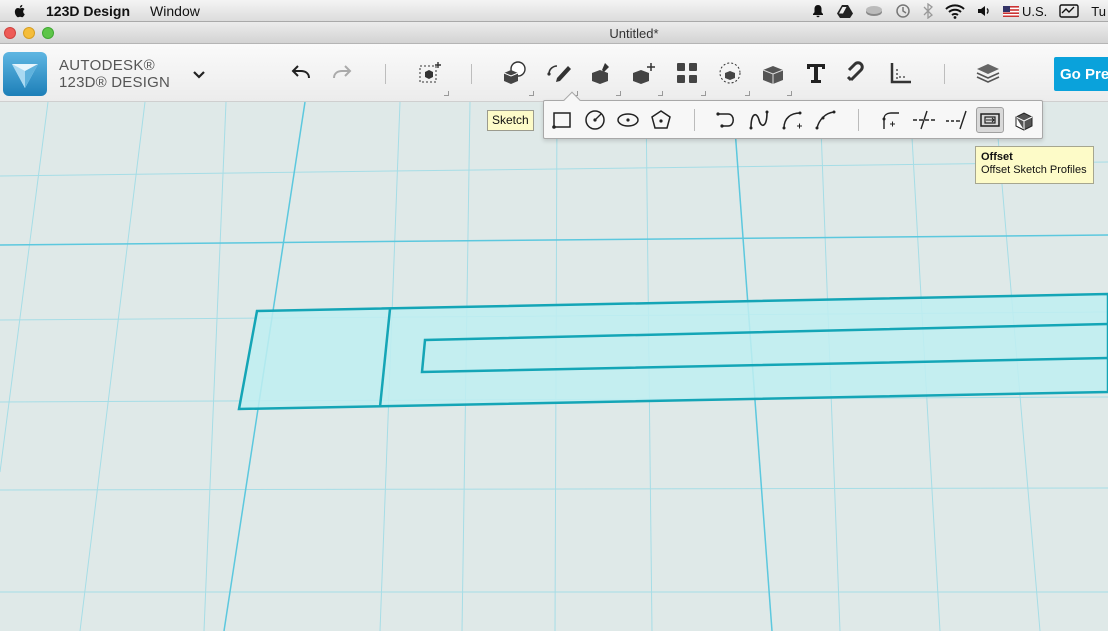 This screenshot has height=631, width=1108. What do you see at coordinates (1081, 74) in the screenshot?
I see `go-premium-button: Go Pre` at bounding box center [1081, 74].